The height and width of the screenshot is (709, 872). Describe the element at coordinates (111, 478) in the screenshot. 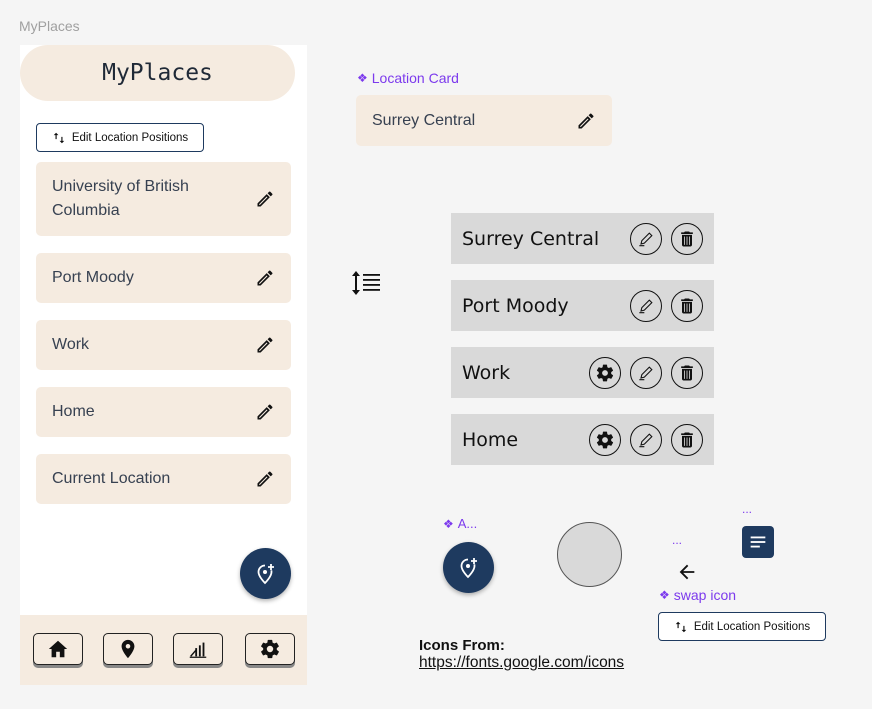

I see `location-name: Current Location` at that location.